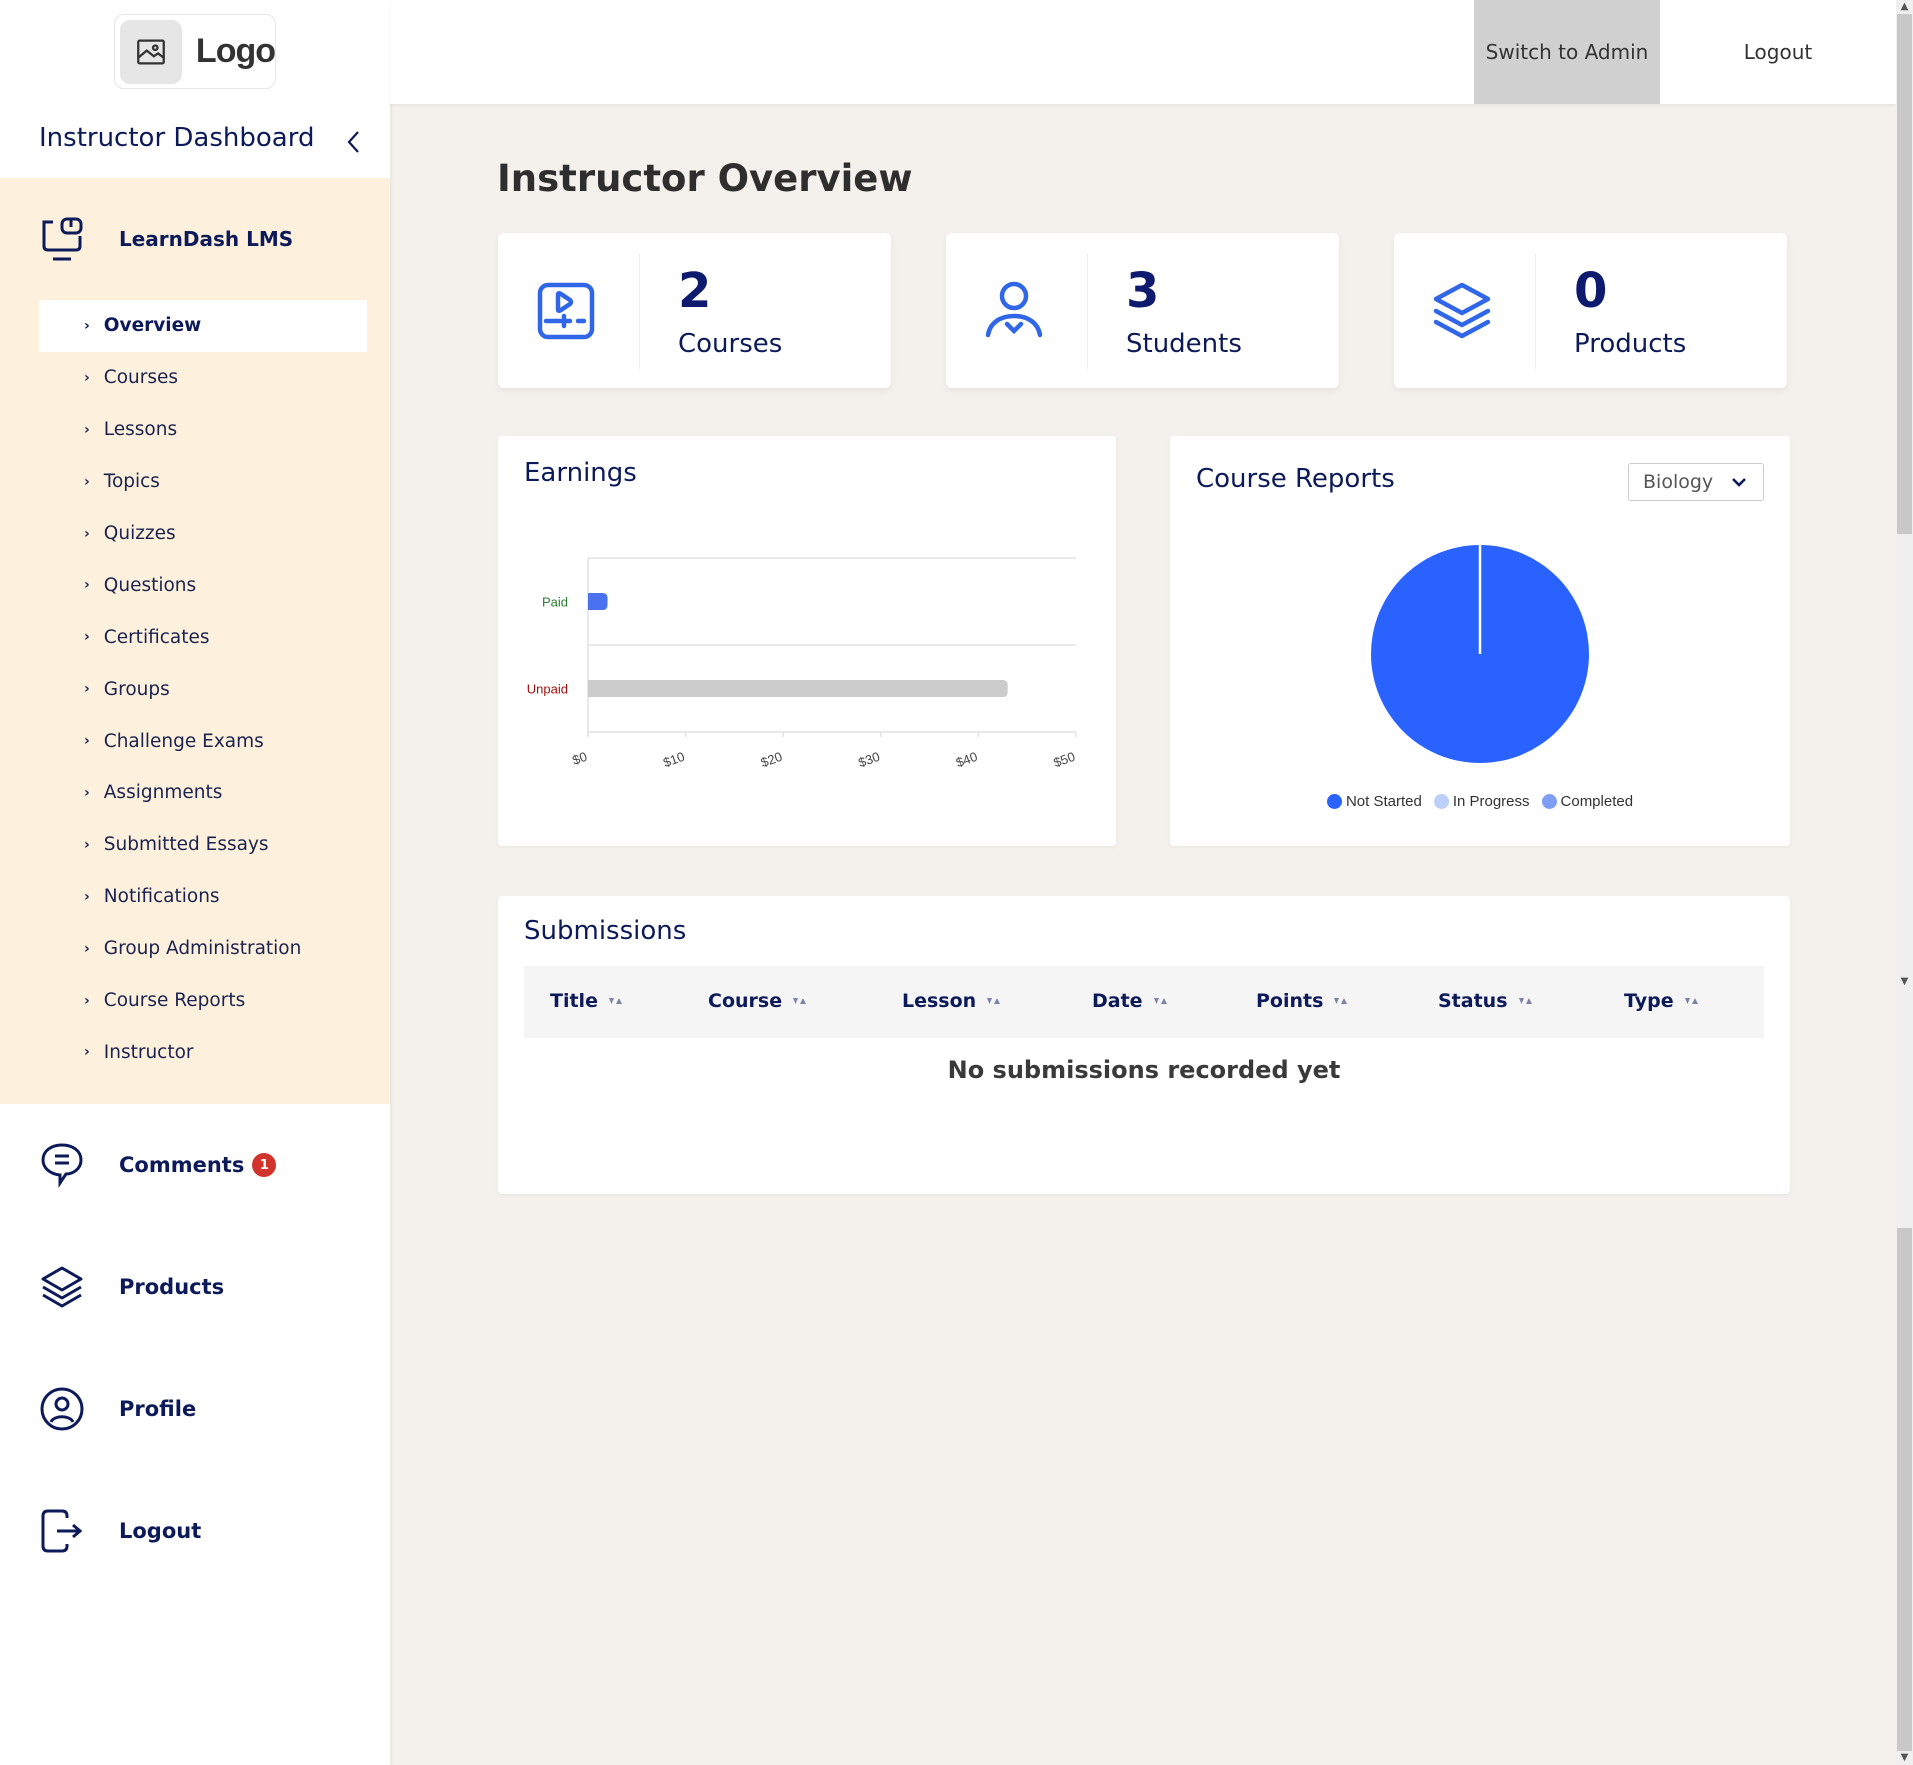  What do you see at coordinates (1143, 52) in the screenshot?
I see `top-bar: Switch to Admin Logout` at bounding box center [1143, 52].